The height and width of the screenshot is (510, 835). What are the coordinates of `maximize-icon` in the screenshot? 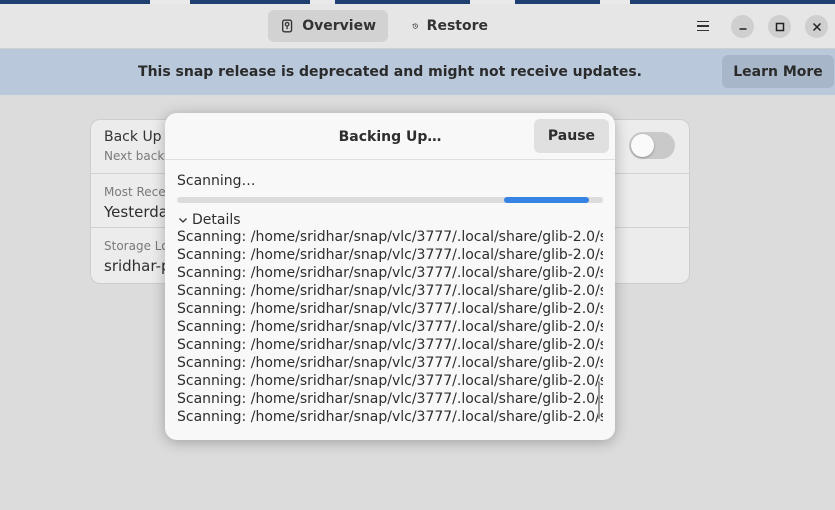 It's located at (779, 26).